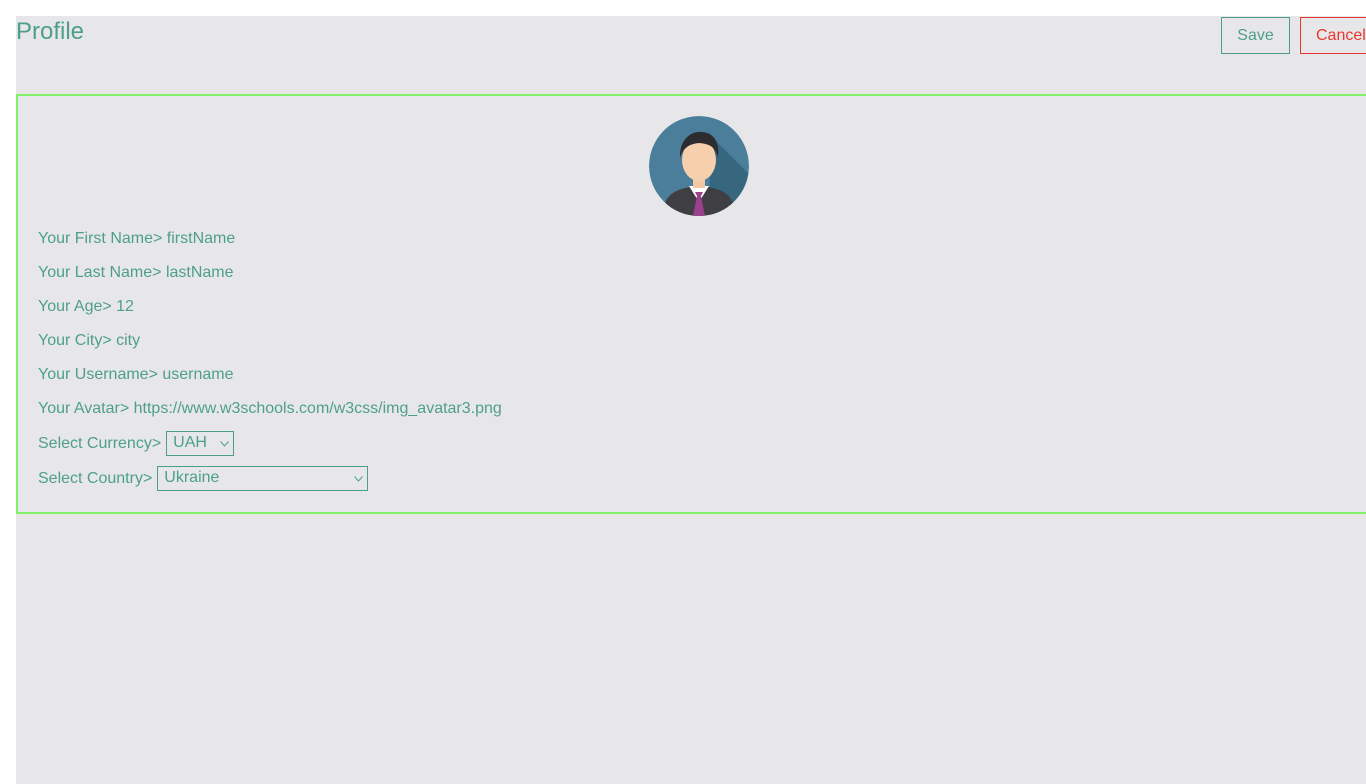  What do you see at coordinates (75, 340) in the screenshot?
I see `city-label: Your City>` at bounding box center [75, 340].